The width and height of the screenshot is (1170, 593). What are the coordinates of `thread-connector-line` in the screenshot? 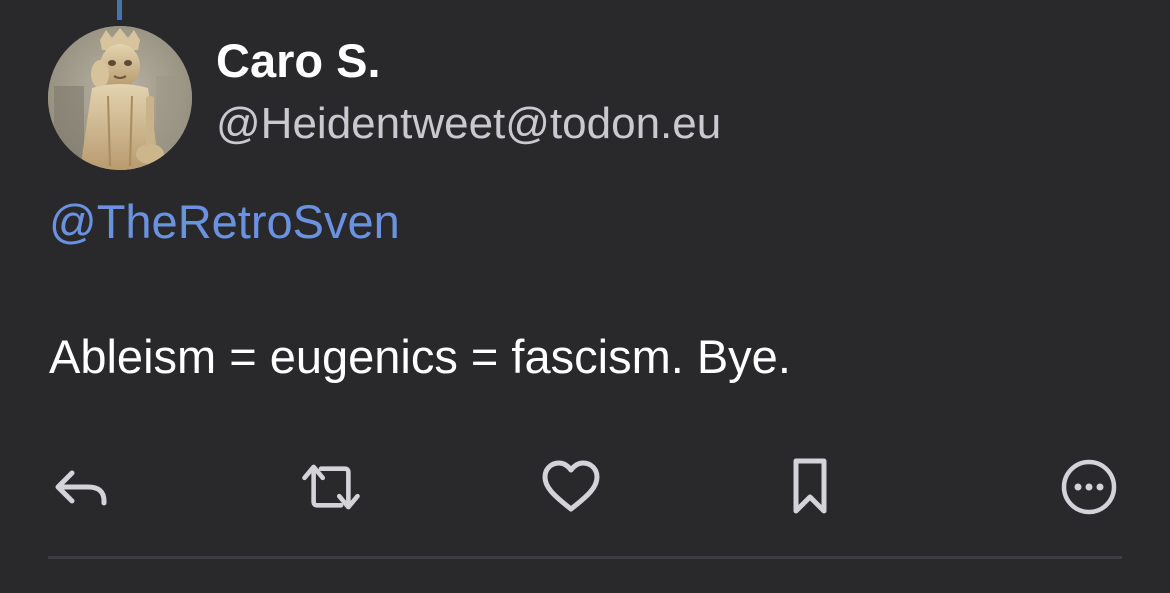 It's located at (119, 10).